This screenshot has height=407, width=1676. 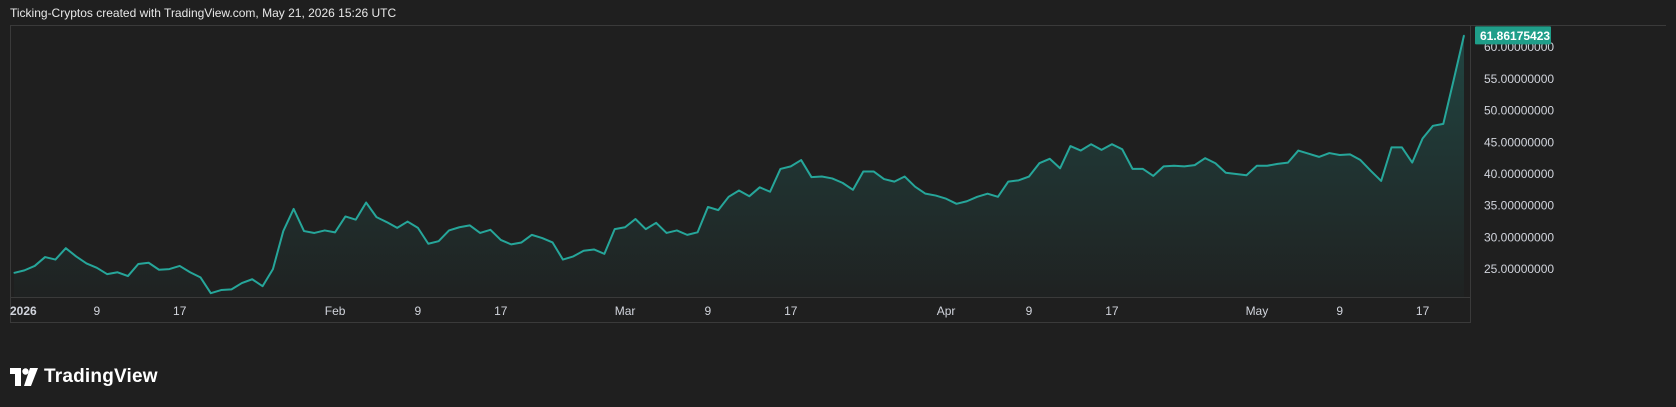 I want to click on x-tick-label: Feb, so click(x=335, y=311).